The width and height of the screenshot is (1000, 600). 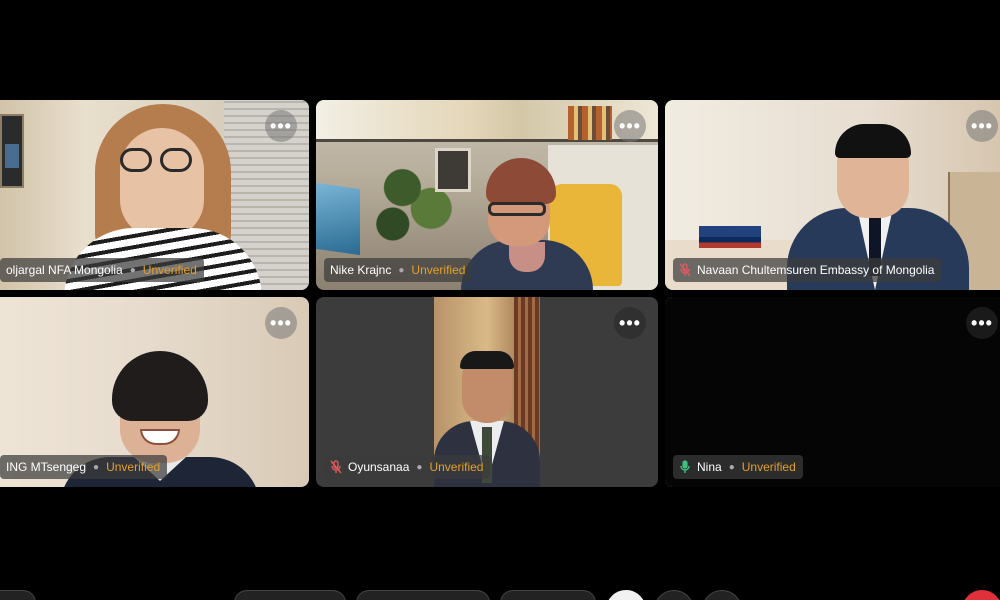 I want to click on participant-name: oljargal NFA Mongolia, so click(x=64, y=270).